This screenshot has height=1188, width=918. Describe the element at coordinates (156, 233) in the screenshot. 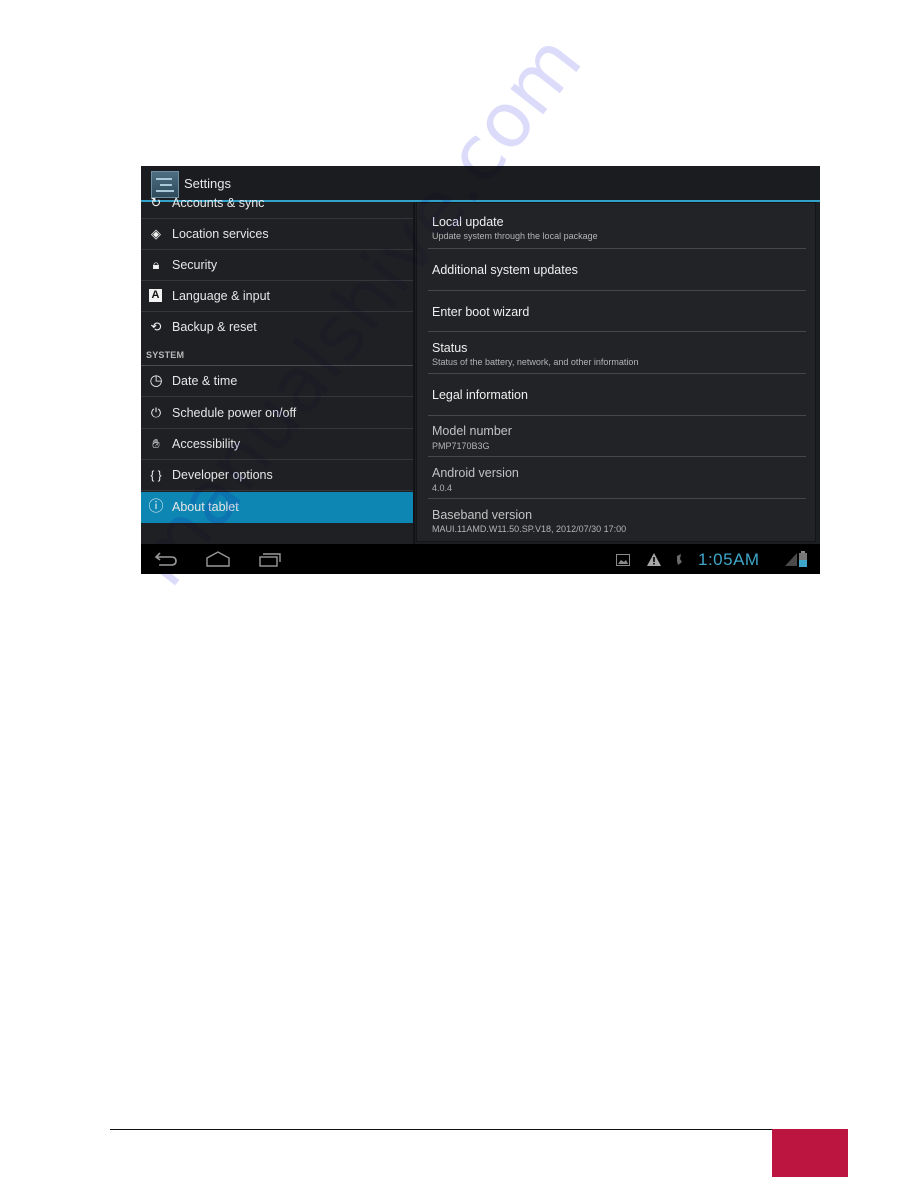

I see `location-icon: ◈` at that location.